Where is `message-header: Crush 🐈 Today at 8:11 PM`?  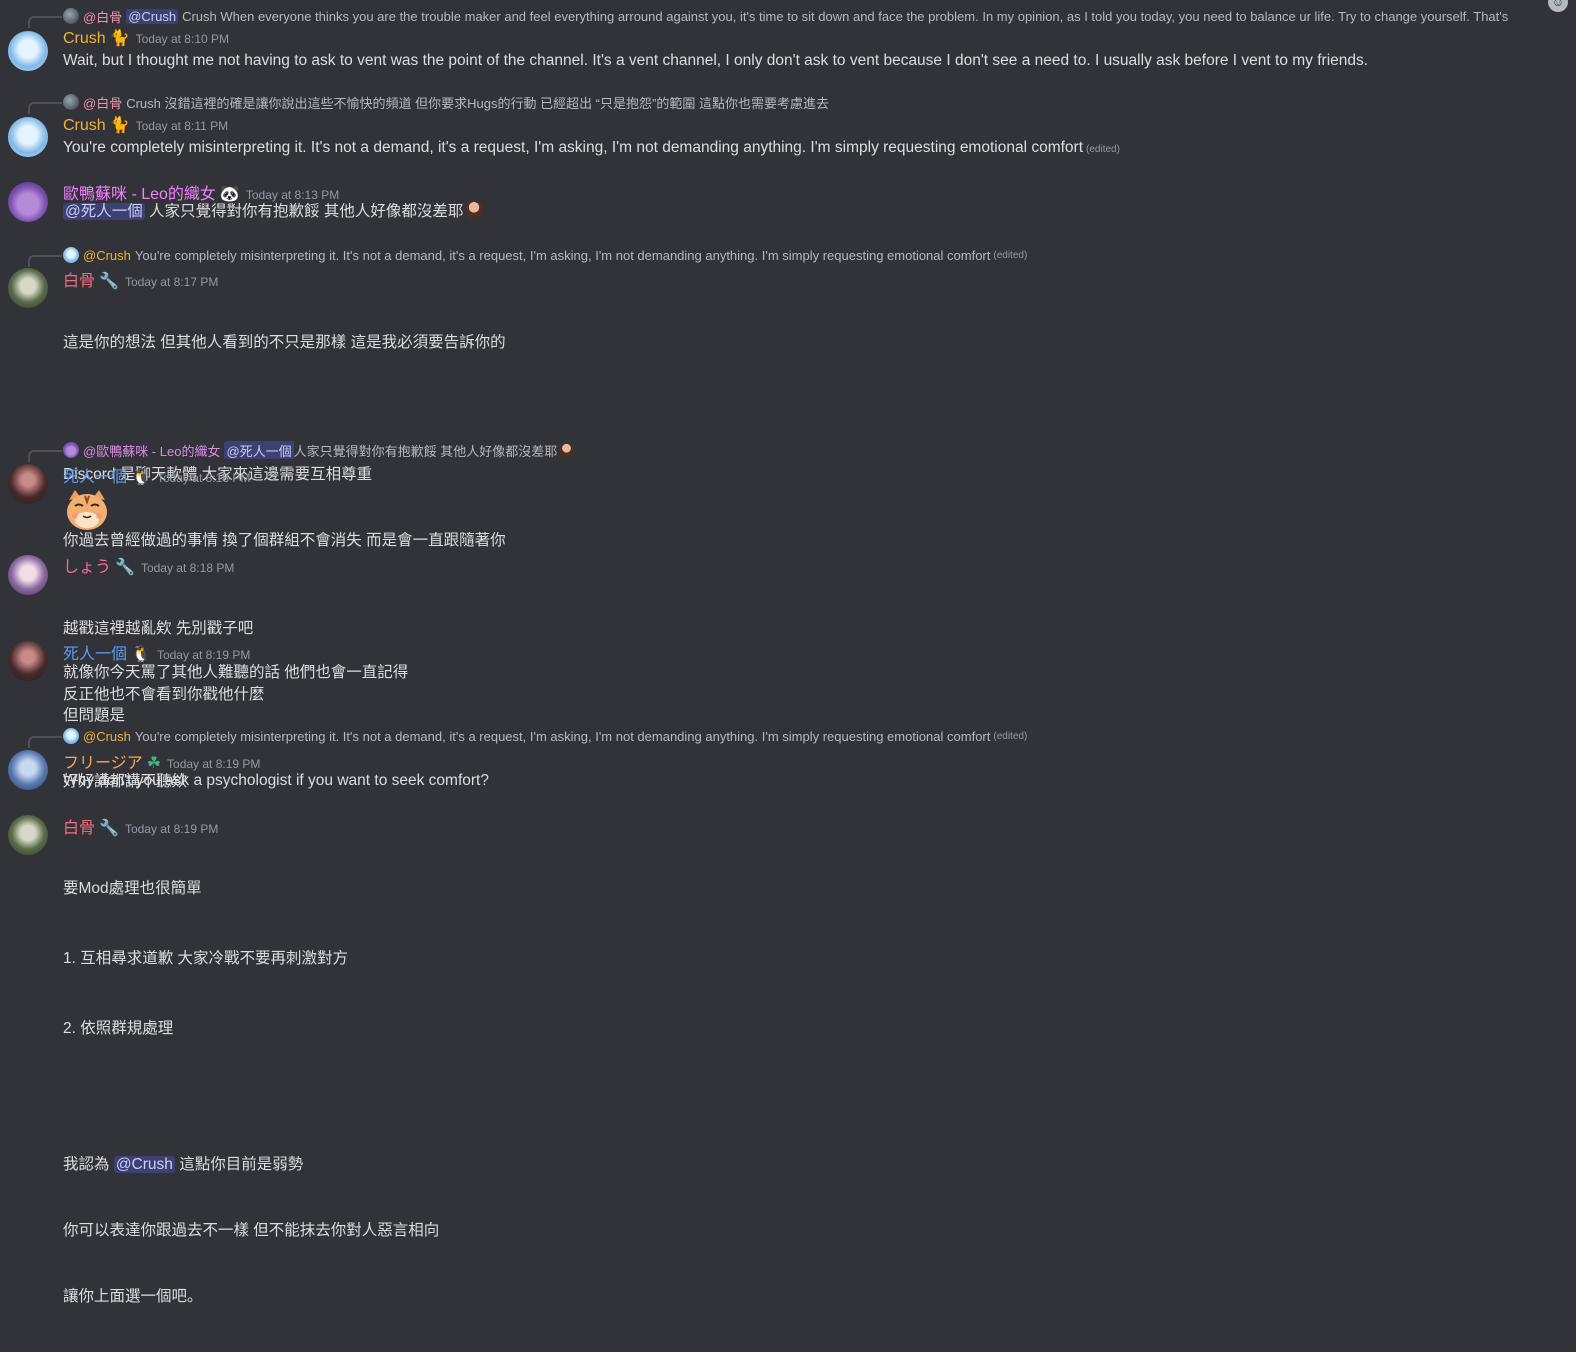
message-header: Crush 🐈 Today at 8:11 PM is located at coordinates (145, 126).